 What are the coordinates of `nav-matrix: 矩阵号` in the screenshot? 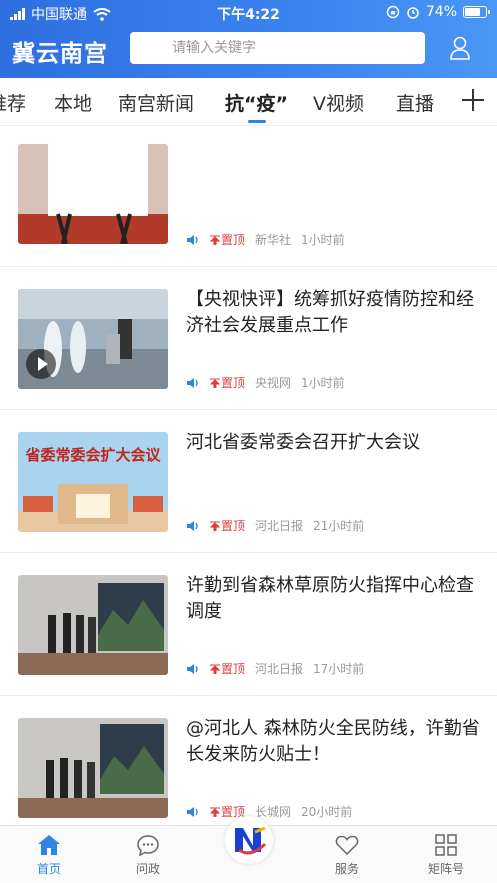 It's located at (446, 855).